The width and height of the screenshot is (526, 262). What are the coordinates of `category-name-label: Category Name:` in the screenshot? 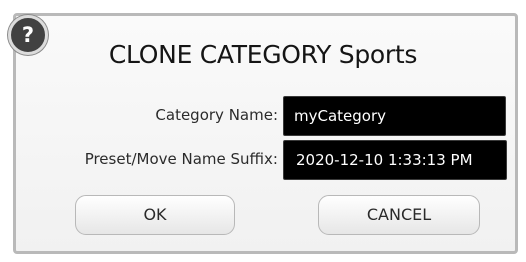 It's located at (216, 115).